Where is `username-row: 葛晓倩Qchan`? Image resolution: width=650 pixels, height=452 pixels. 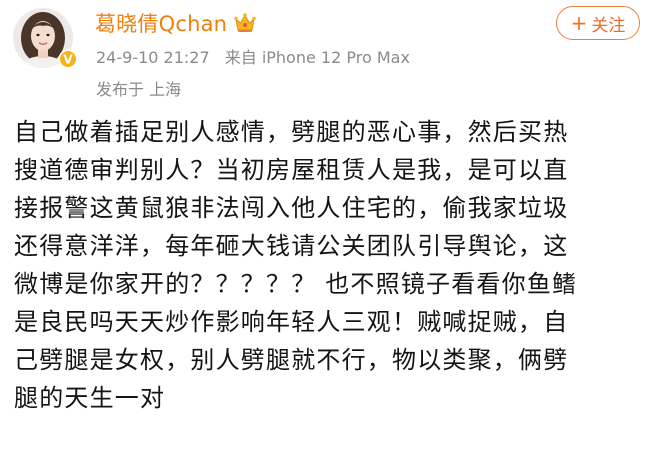
username-row: 葛晓倩Qchan is located at coordinates (176, 23).